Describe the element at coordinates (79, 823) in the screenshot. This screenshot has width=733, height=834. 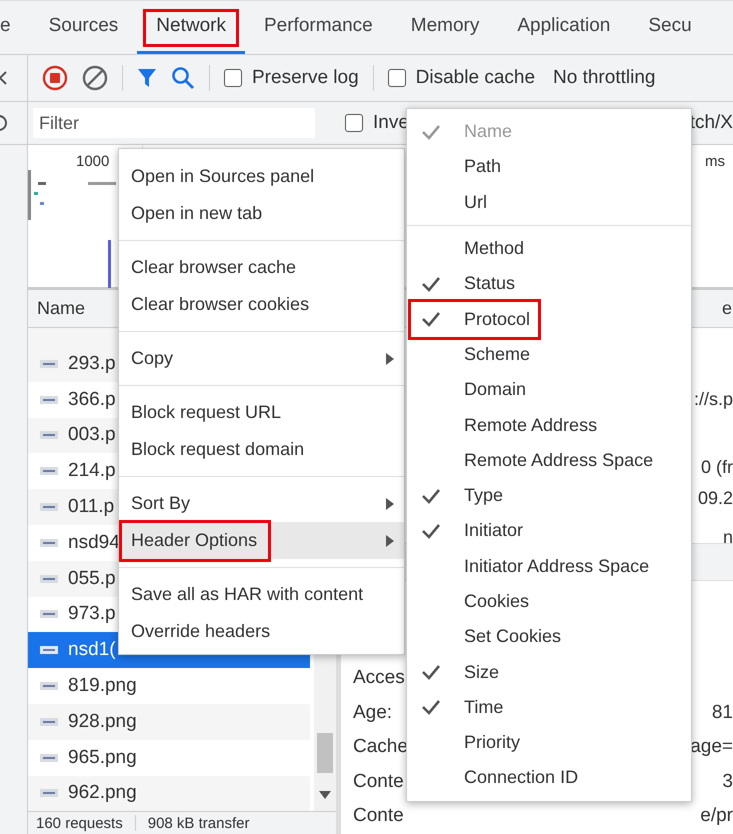
I see `status-text: 160 requests` at that location.